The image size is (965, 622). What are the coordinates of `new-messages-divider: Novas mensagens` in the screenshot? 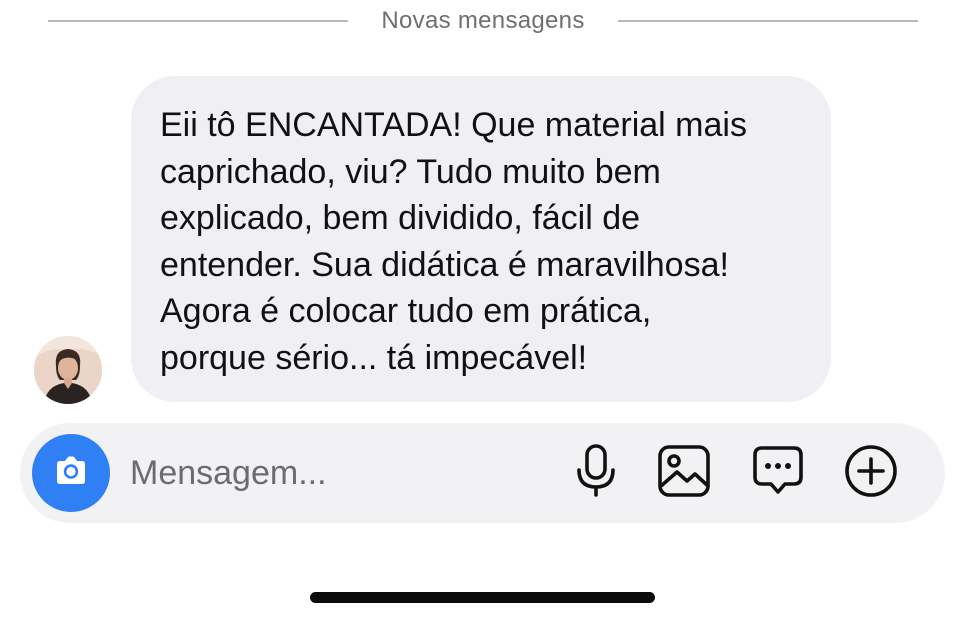 It's located at (482, 22).